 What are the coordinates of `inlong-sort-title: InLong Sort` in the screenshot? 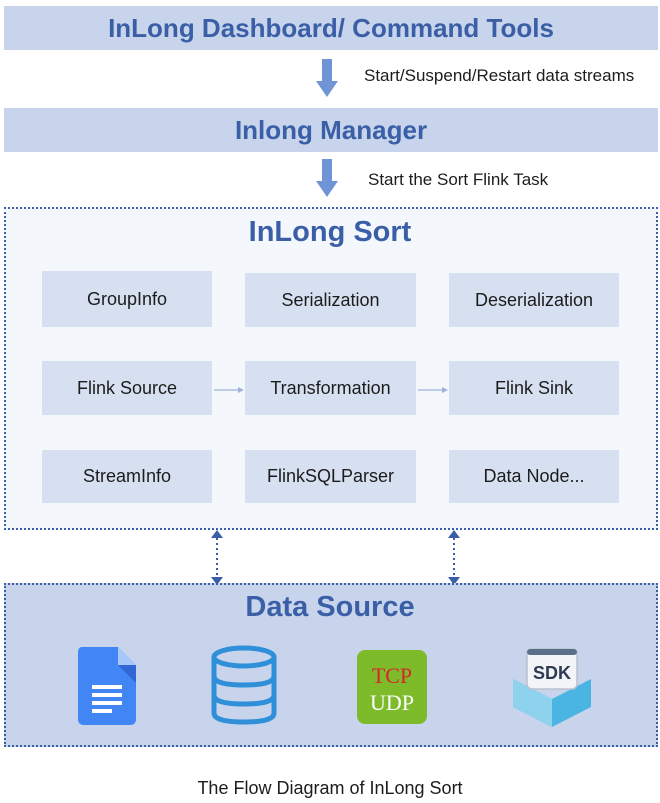 It's located at (330, 232).